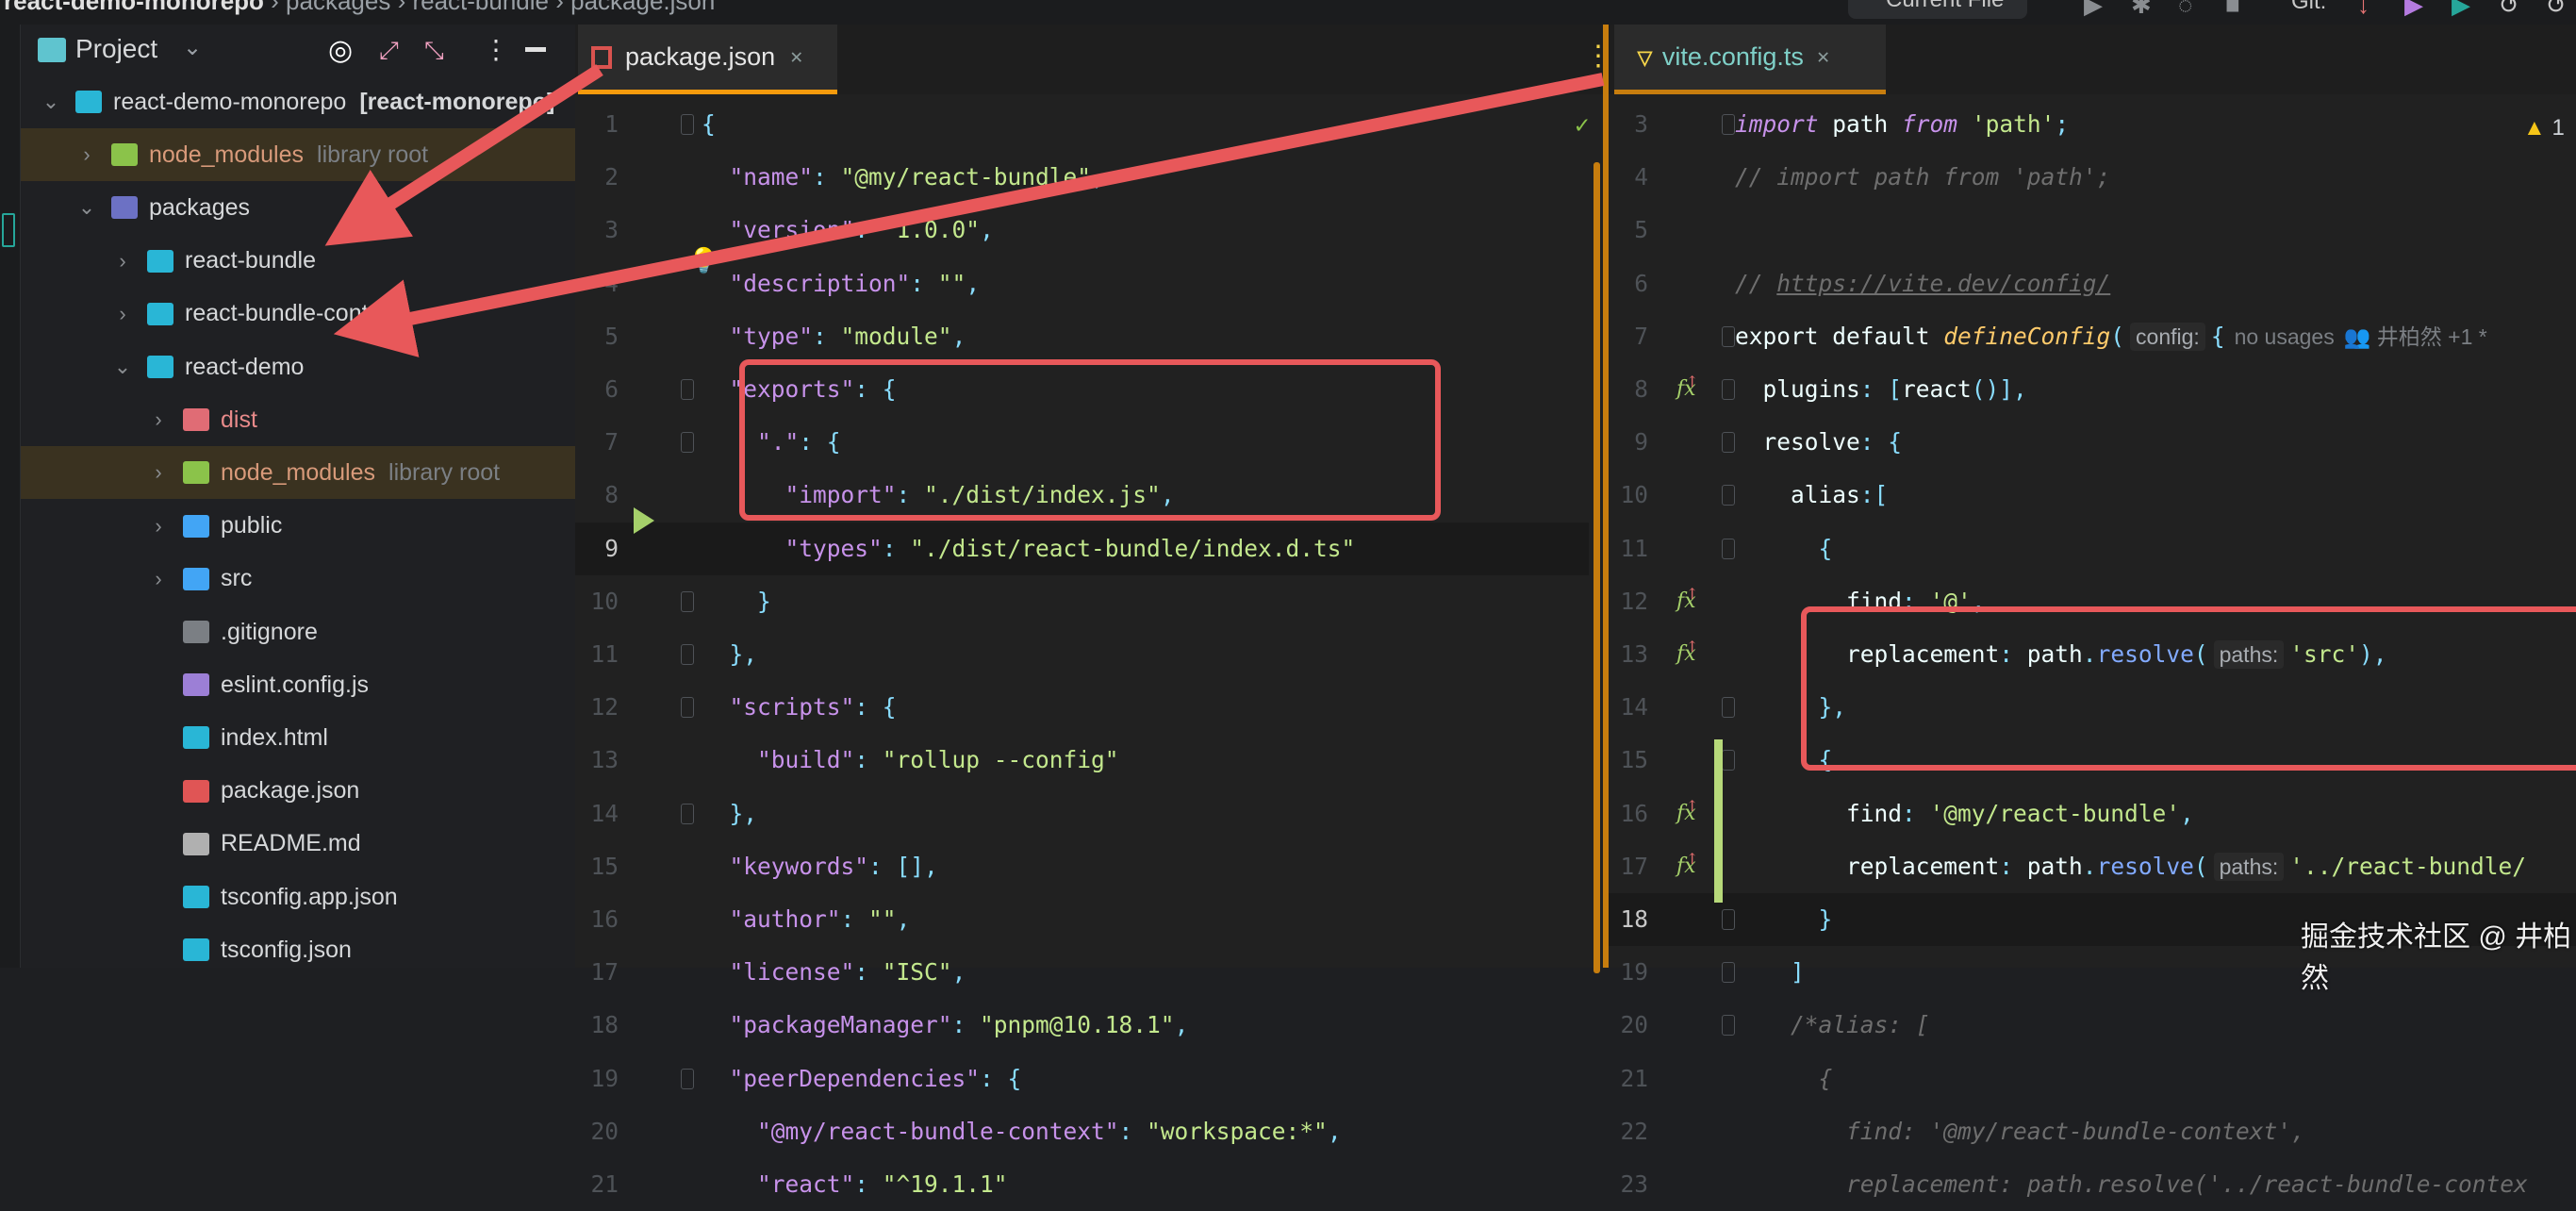  I want to click on code-token: "react", so click(806, 1184).